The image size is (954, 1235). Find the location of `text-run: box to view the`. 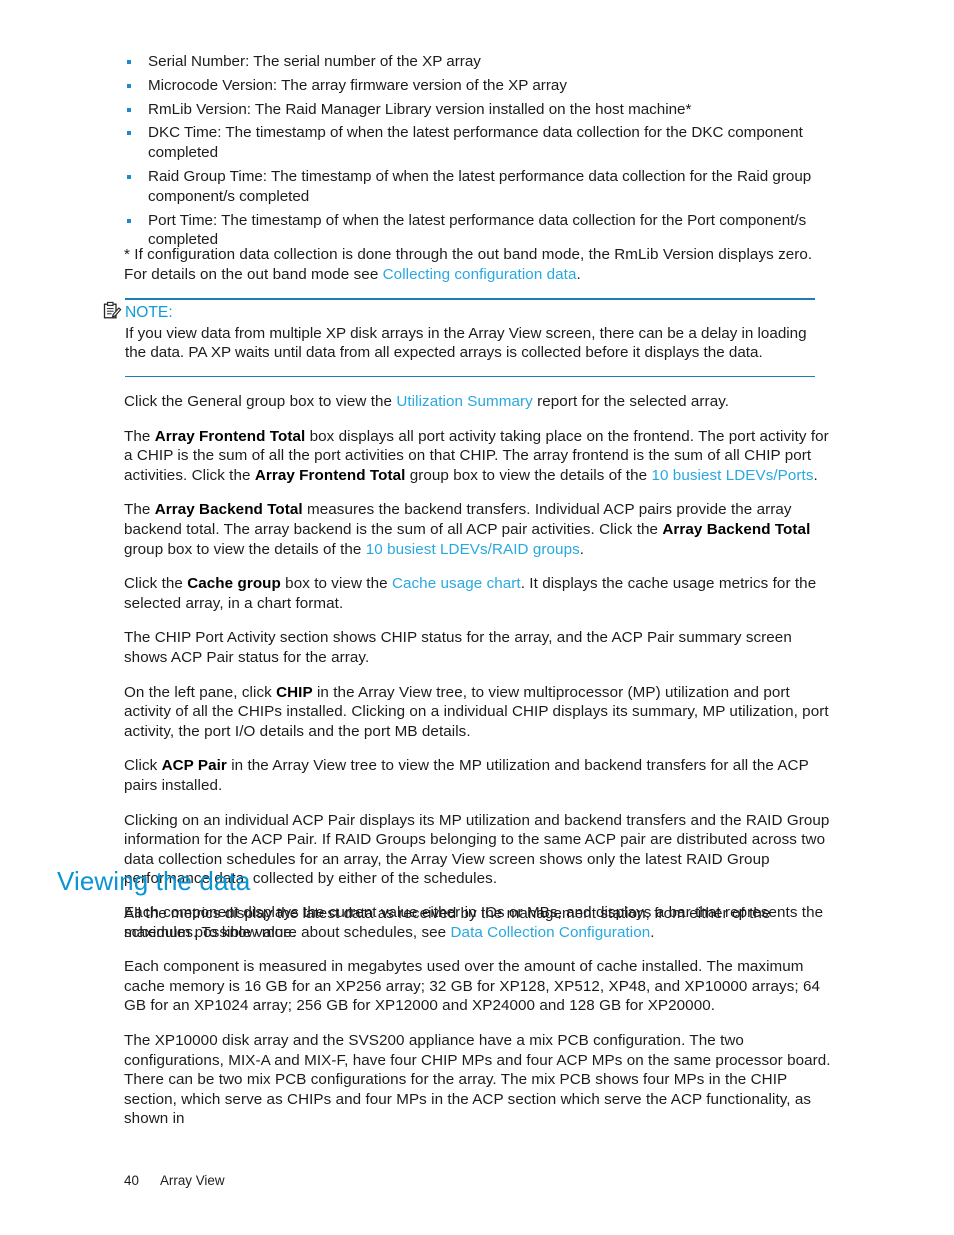

text-run: box to view the is located at coordinates (336, 584).